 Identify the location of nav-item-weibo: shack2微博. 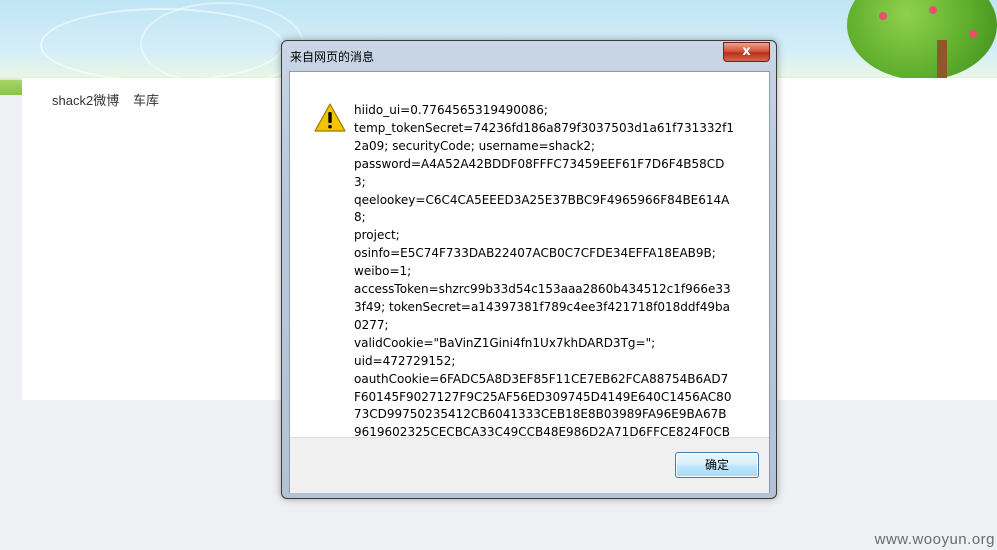
(85, 99).